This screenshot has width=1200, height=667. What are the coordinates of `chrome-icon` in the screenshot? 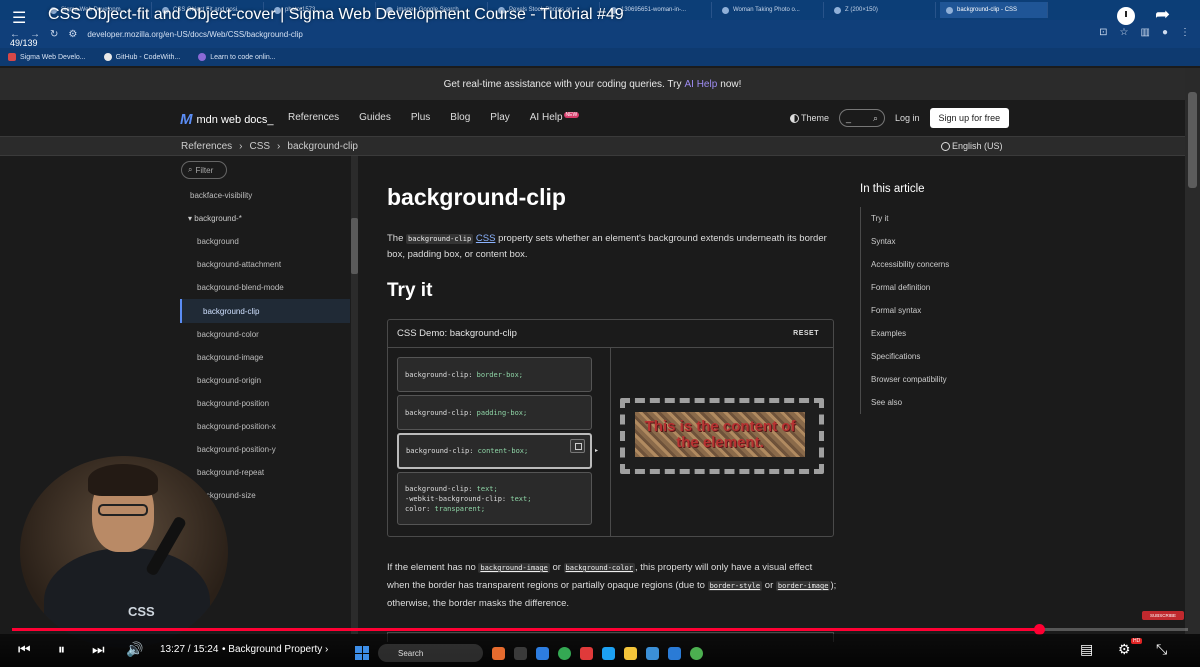 It's located at (564, 653).